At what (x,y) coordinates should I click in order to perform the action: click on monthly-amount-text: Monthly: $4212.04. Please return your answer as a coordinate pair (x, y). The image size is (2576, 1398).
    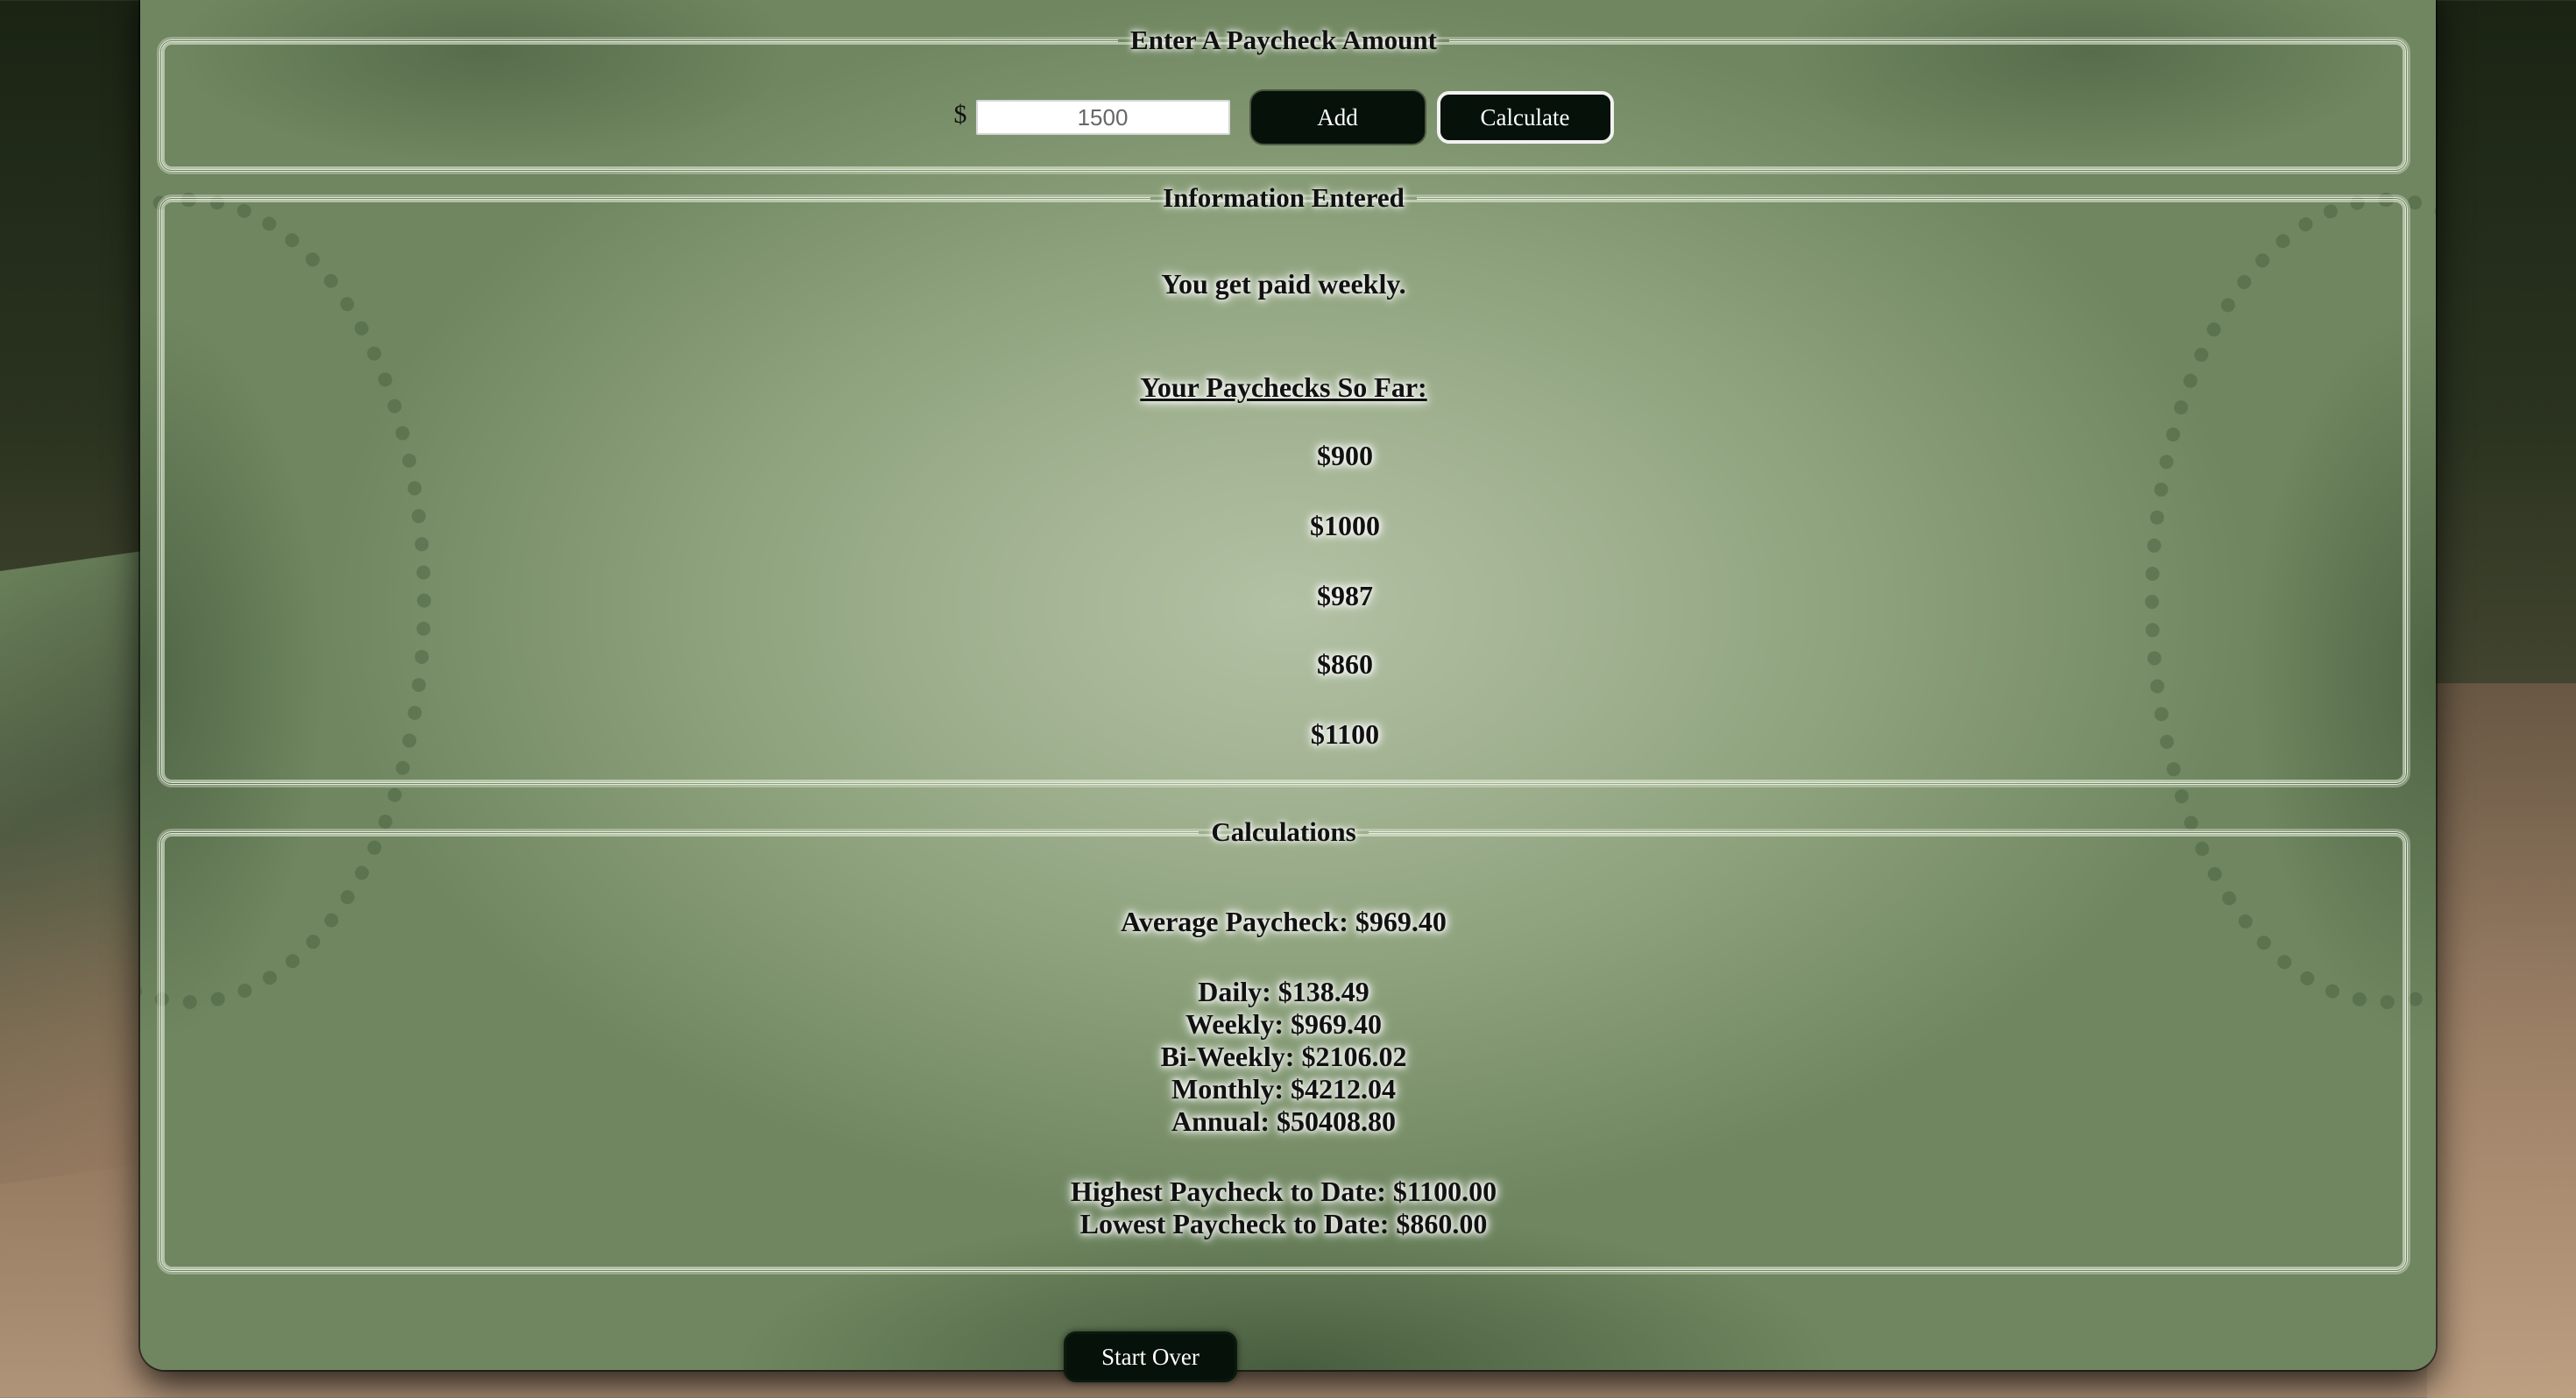
    Looking at the image, I should click on (1283, 1089).